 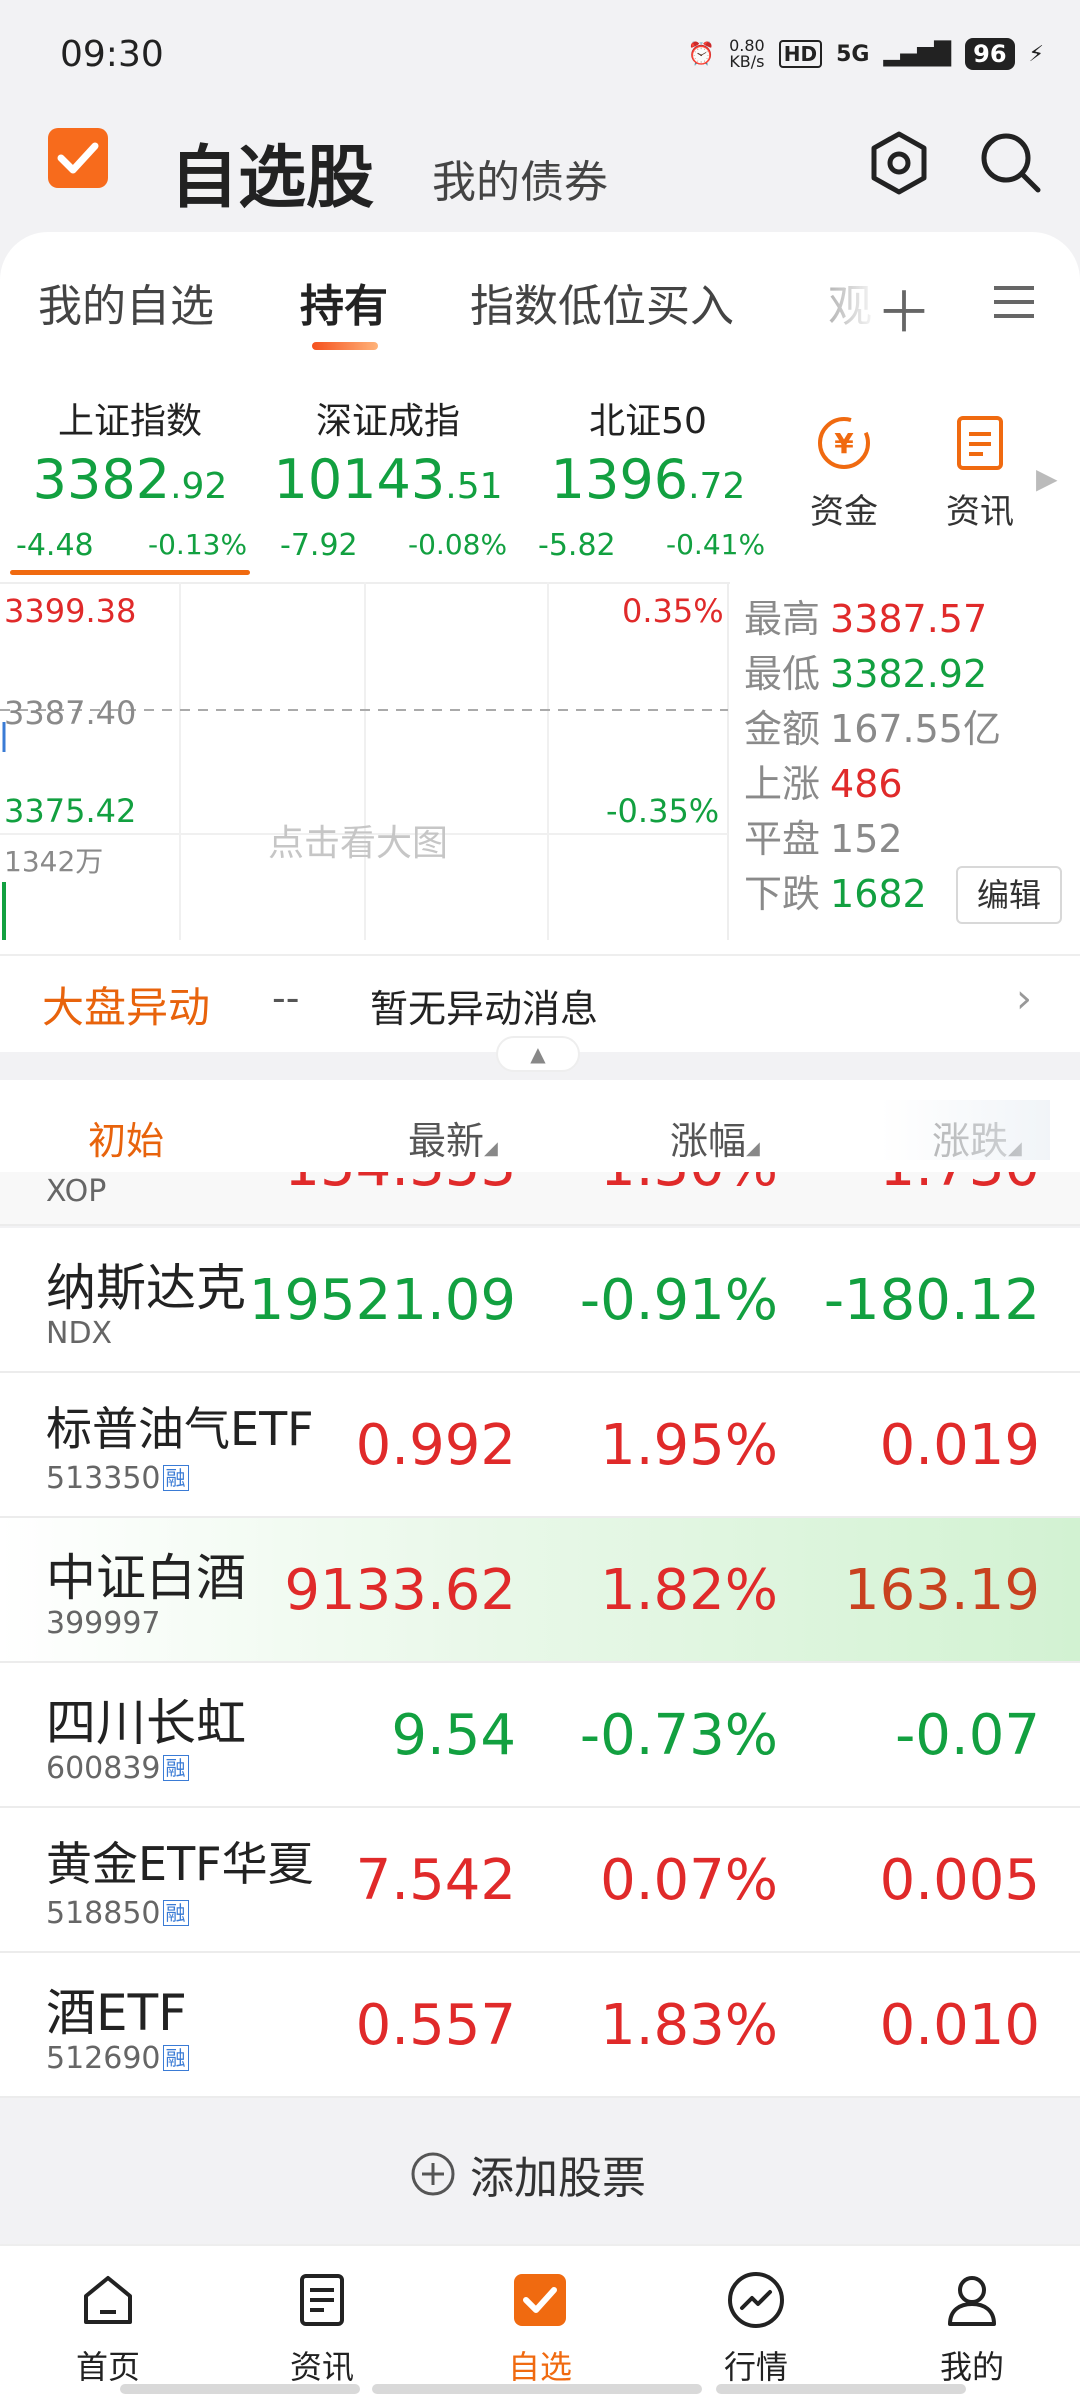 What do you see at coordinates (800, 54) in the screenshot?
I see `hd-icon: HD` at bounding box center [800, 54].